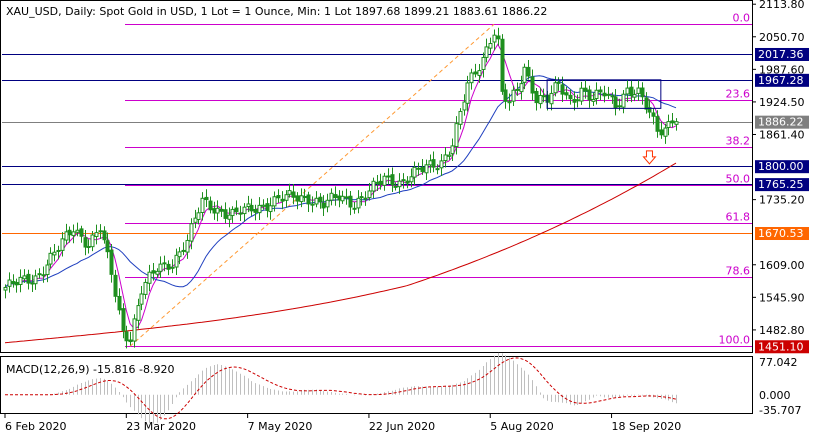 The height and width of the screenshot is (438, 822). Describe the element at coordinates (778, 362) in the screenshot. I see `macd-tick-label: 77.042` at that location.